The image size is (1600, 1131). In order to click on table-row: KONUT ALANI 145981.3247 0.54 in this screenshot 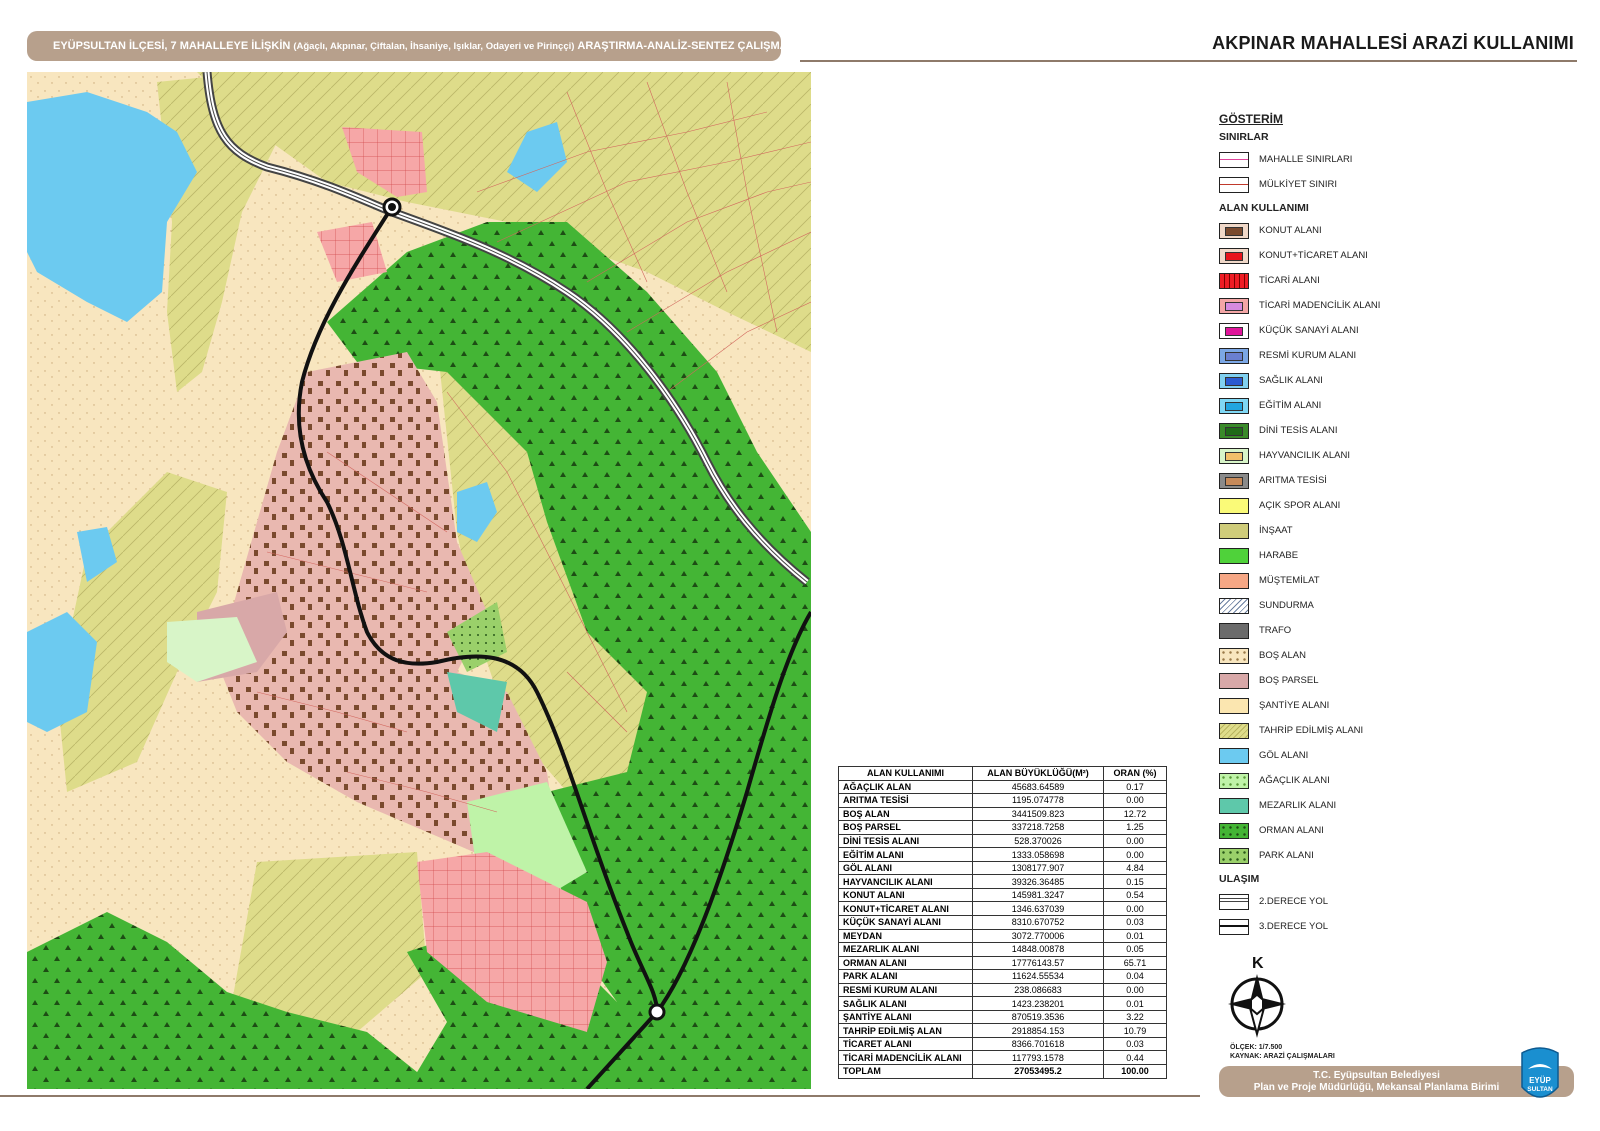, I will do `click(1002, 895)`.